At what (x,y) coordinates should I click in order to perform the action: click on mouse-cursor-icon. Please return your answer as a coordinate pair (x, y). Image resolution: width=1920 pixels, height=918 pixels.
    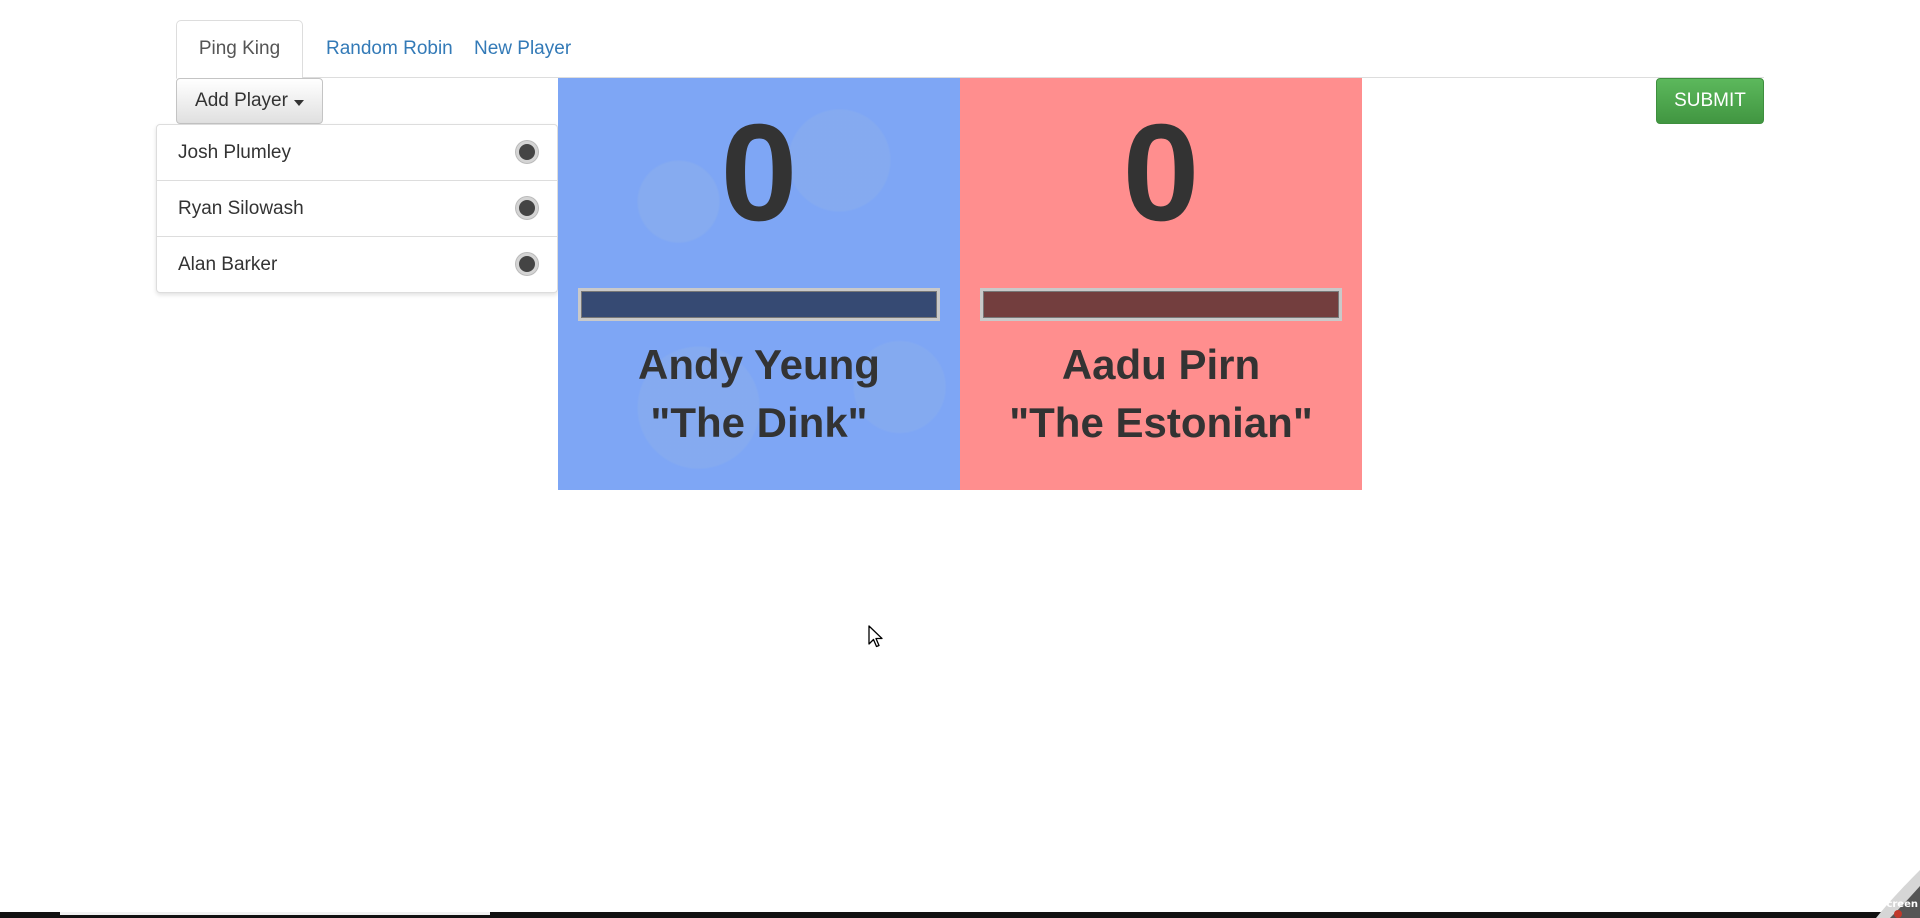
    Looking at the image, I should click on (875, 636).